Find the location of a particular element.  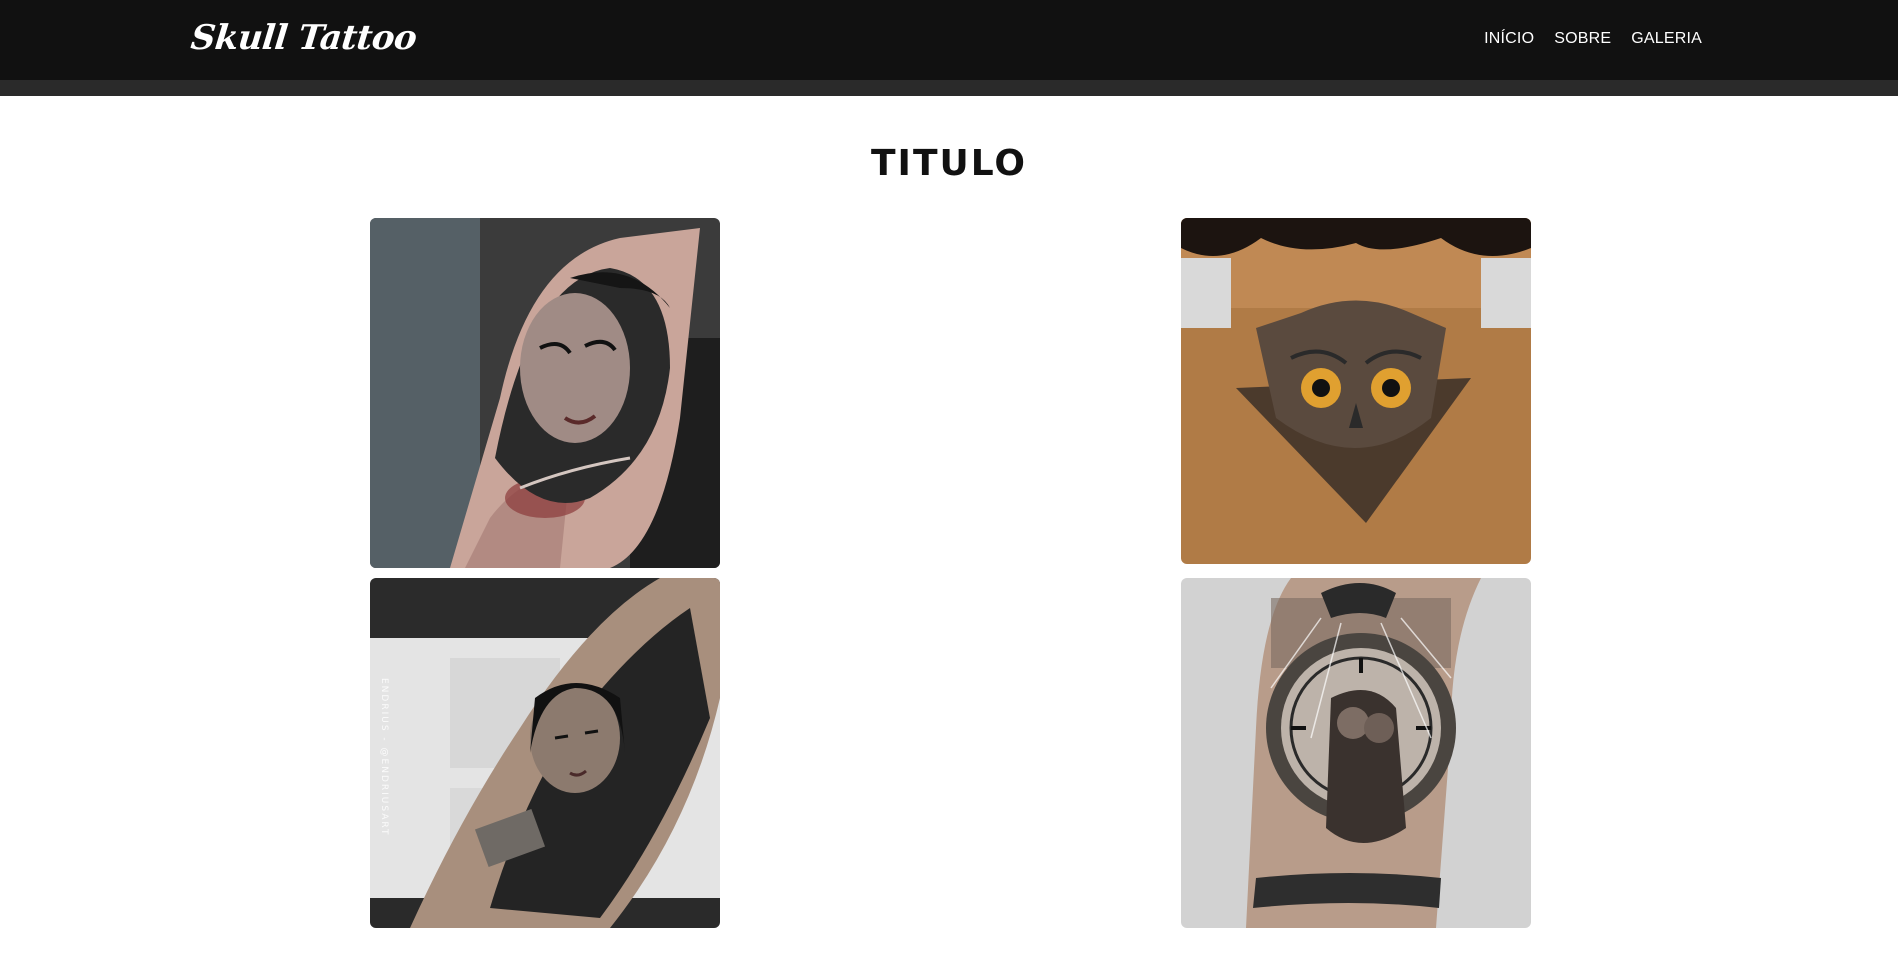

tattoo-anime-girl-image: ENDRIUS - @ENDRIUSART is located at coordinates (545, 753).